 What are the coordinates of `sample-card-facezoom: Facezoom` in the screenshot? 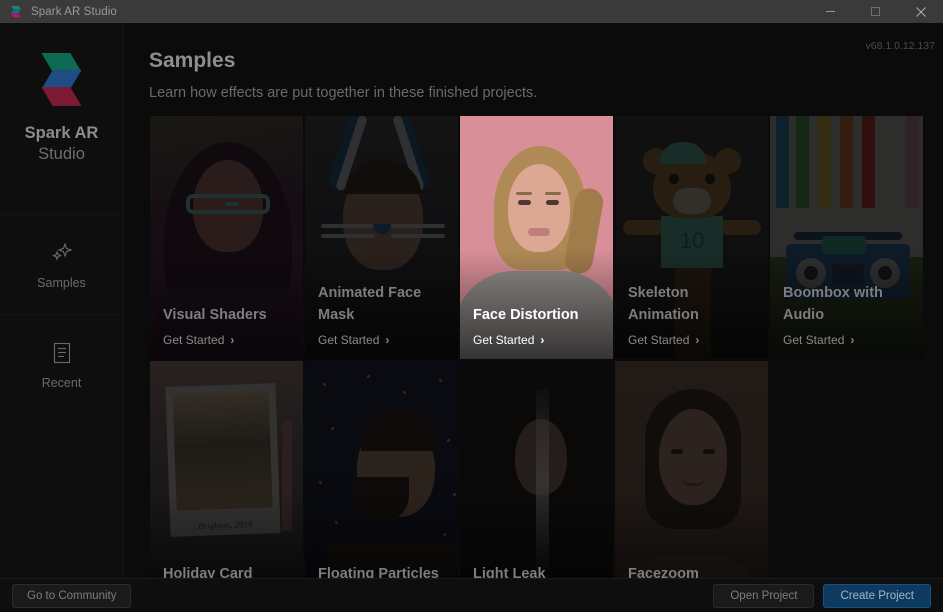 It's located at (691, 482).